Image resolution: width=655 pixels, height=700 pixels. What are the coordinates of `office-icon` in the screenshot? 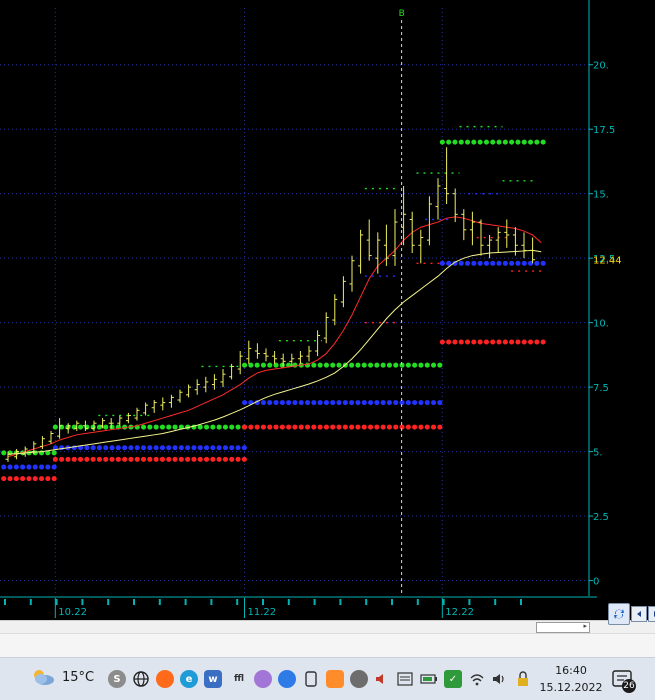 It's located at (335, 679).